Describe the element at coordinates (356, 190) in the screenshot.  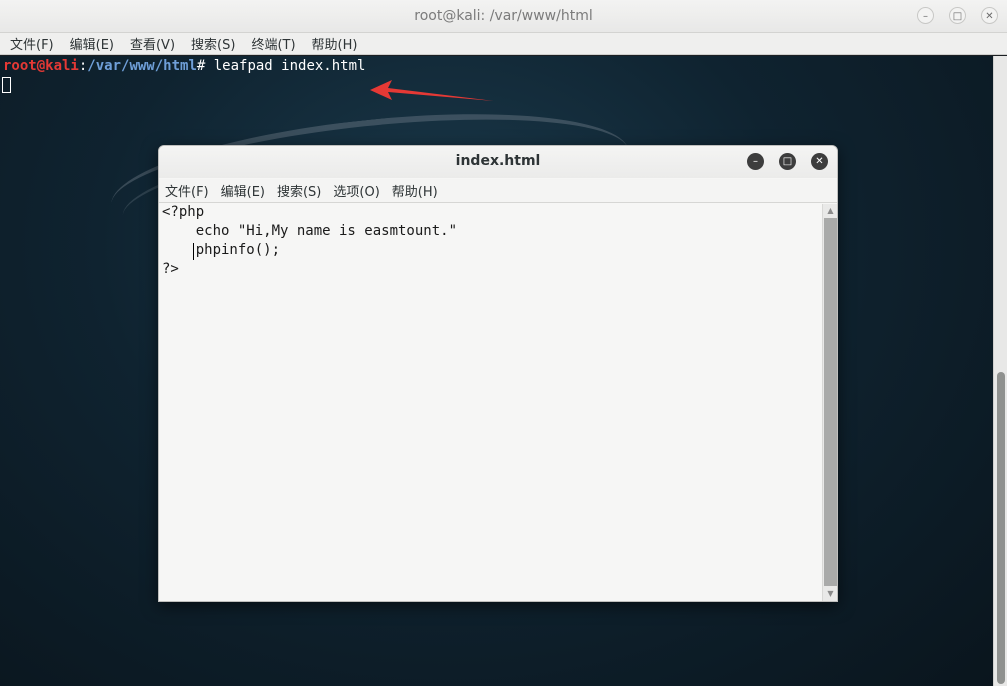
I see `leafpad-menu-options: 选项(O)` at that location.